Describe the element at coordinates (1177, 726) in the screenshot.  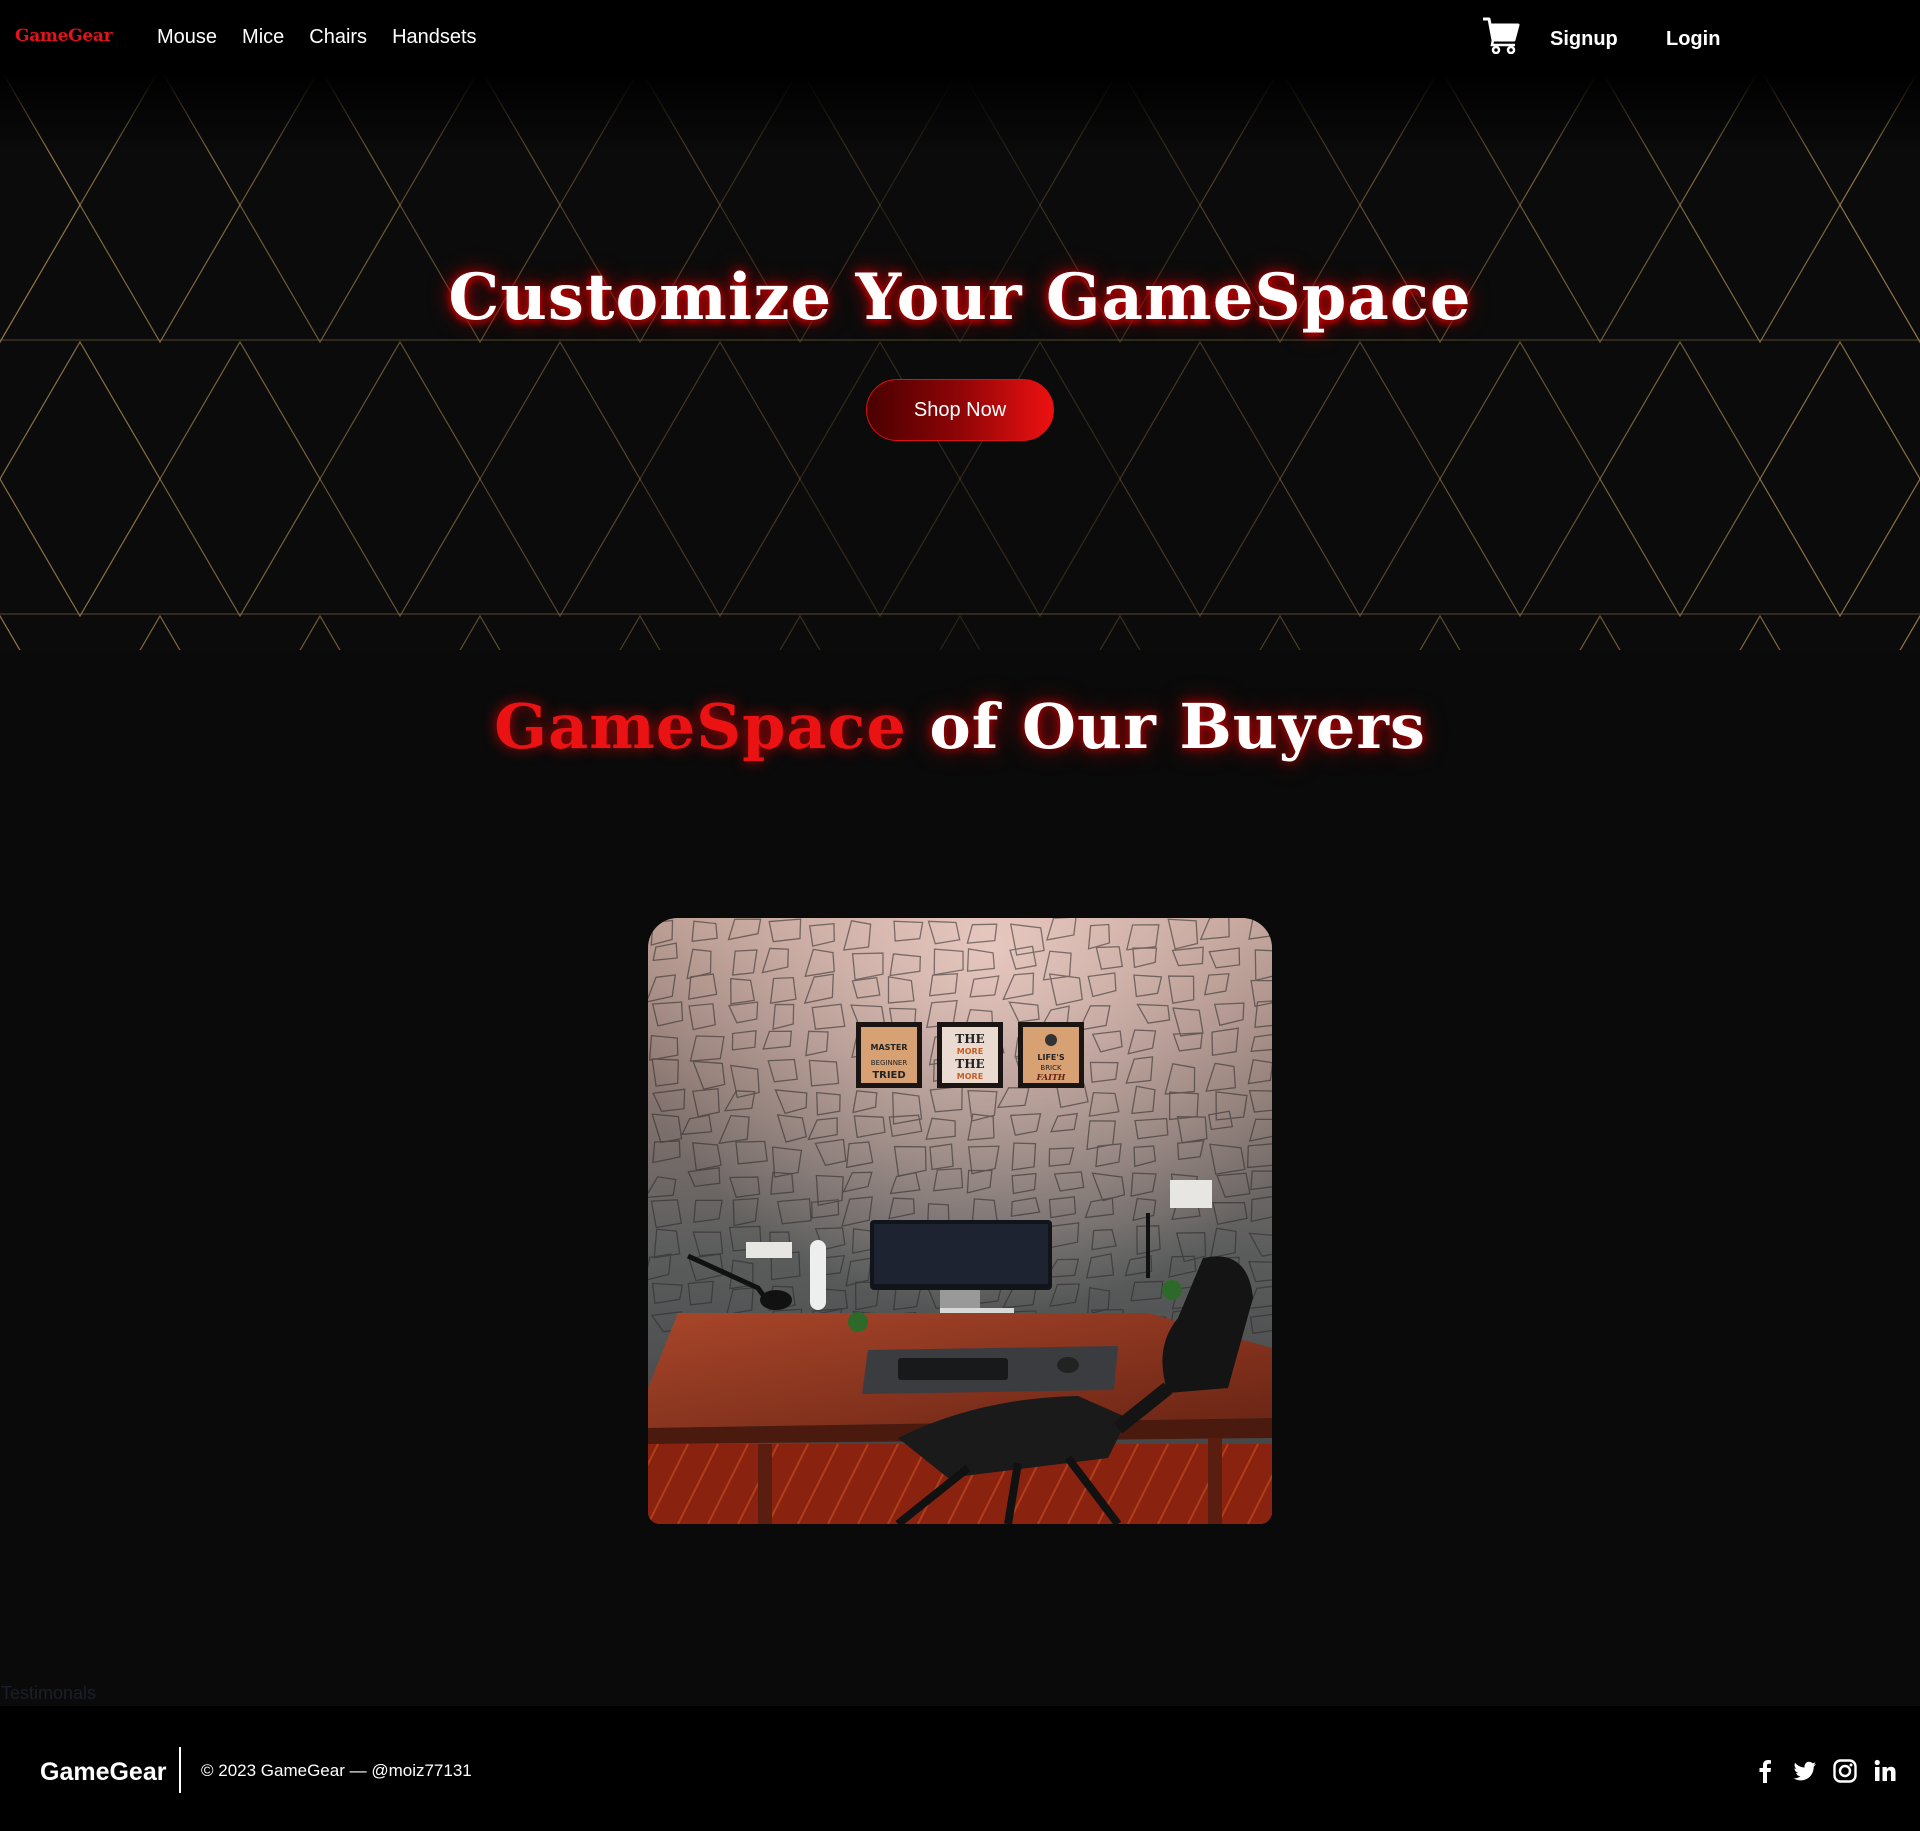
I see `title-rest: of Our Buyers` at that location.